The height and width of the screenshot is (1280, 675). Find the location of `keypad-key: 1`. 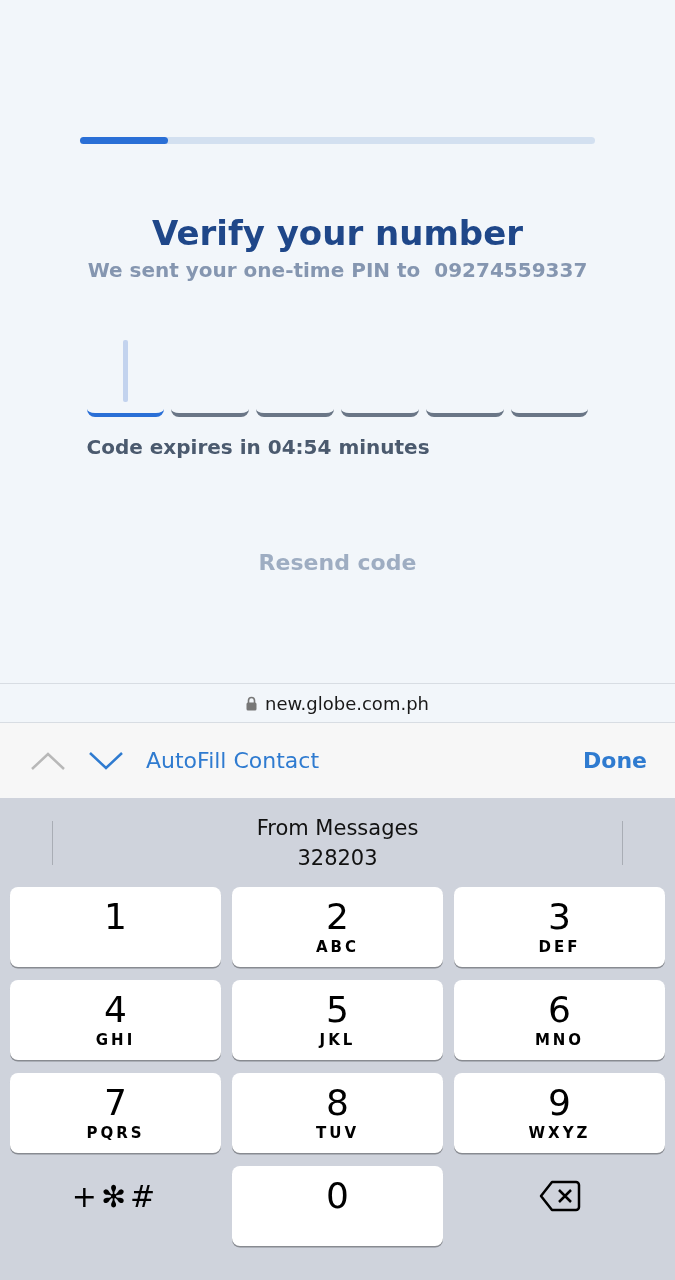

keypad-key: 1 is located at coordinates (115, 927).